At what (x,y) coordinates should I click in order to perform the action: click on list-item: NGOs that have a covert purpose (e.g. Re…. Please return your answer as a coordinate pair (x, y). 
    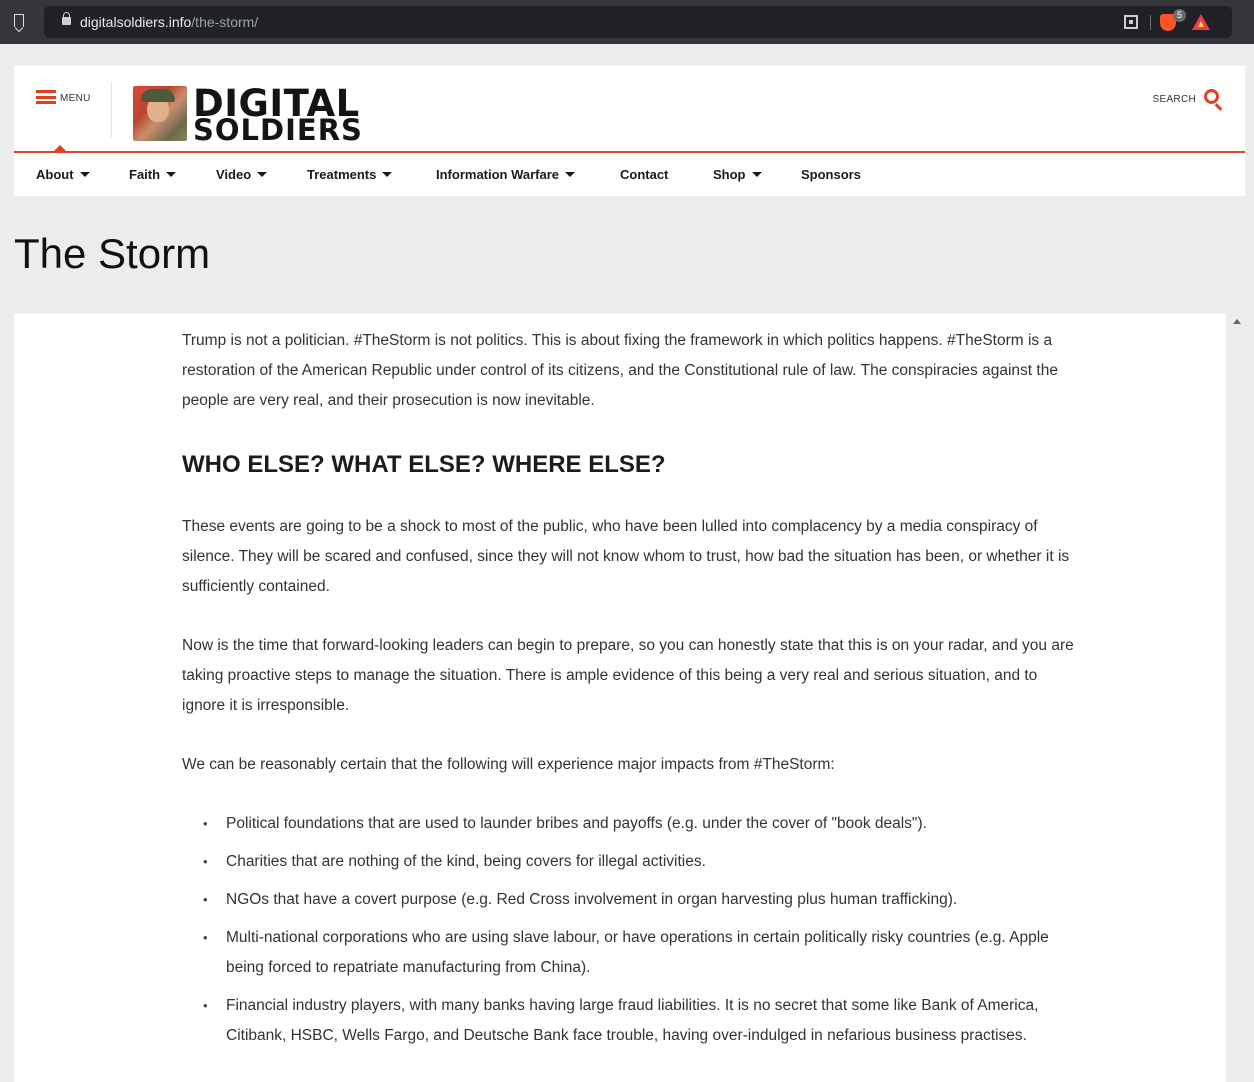
    Looking at the image, I should click on (632, 900).